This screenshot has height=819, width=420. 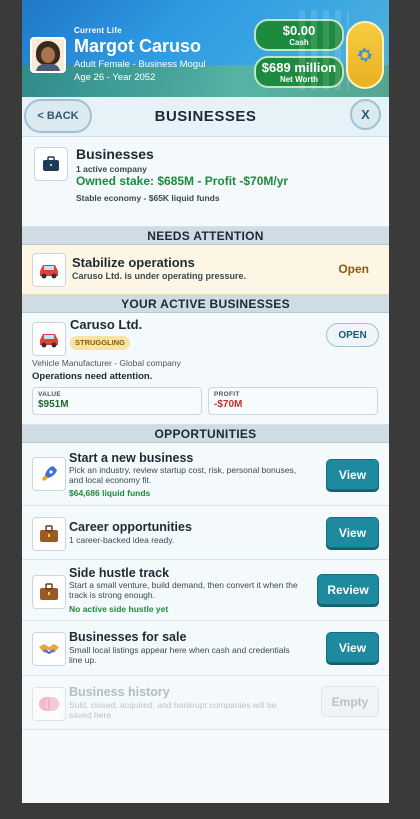 I want to click on attention-title: Stabilize operations, so click(x=133, y=262).